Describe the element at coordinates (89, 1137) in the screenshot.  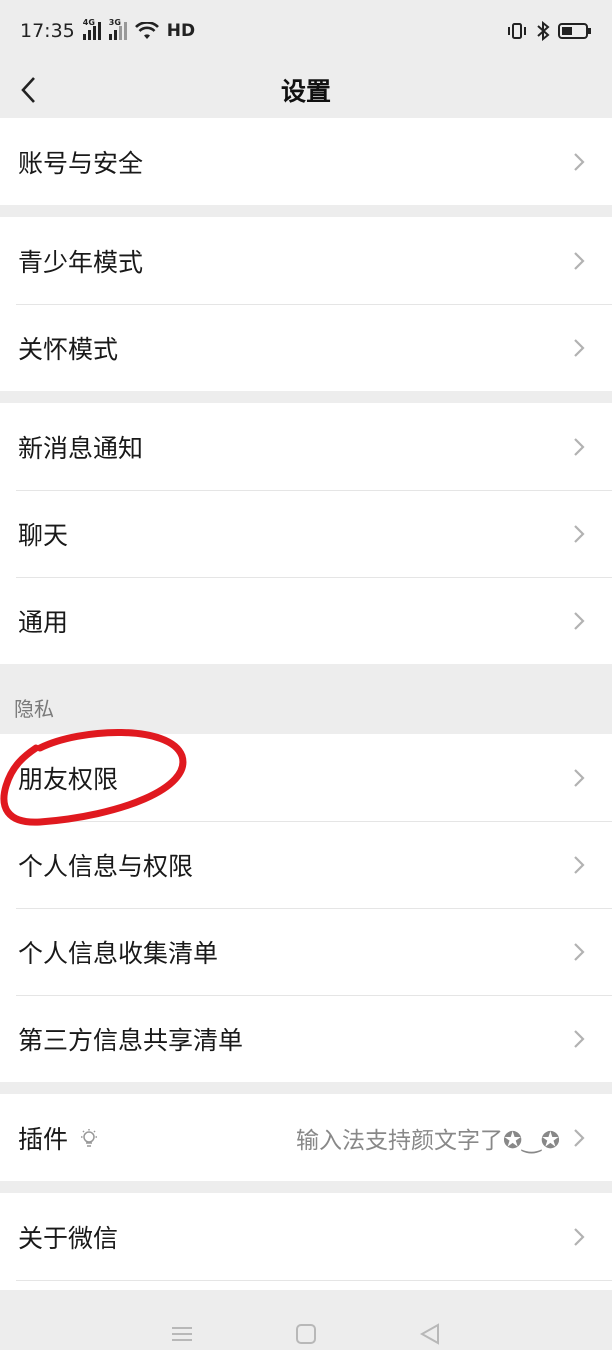
I see `bulb-icon` at that location.